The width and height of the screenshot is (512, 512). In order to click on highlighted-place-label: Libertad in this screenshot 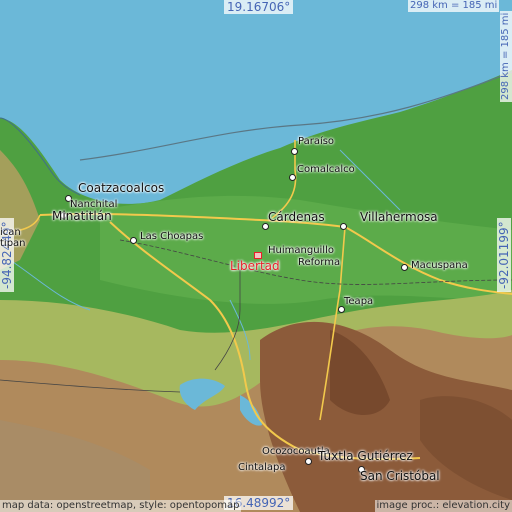, I will do `click(255, 266)`.